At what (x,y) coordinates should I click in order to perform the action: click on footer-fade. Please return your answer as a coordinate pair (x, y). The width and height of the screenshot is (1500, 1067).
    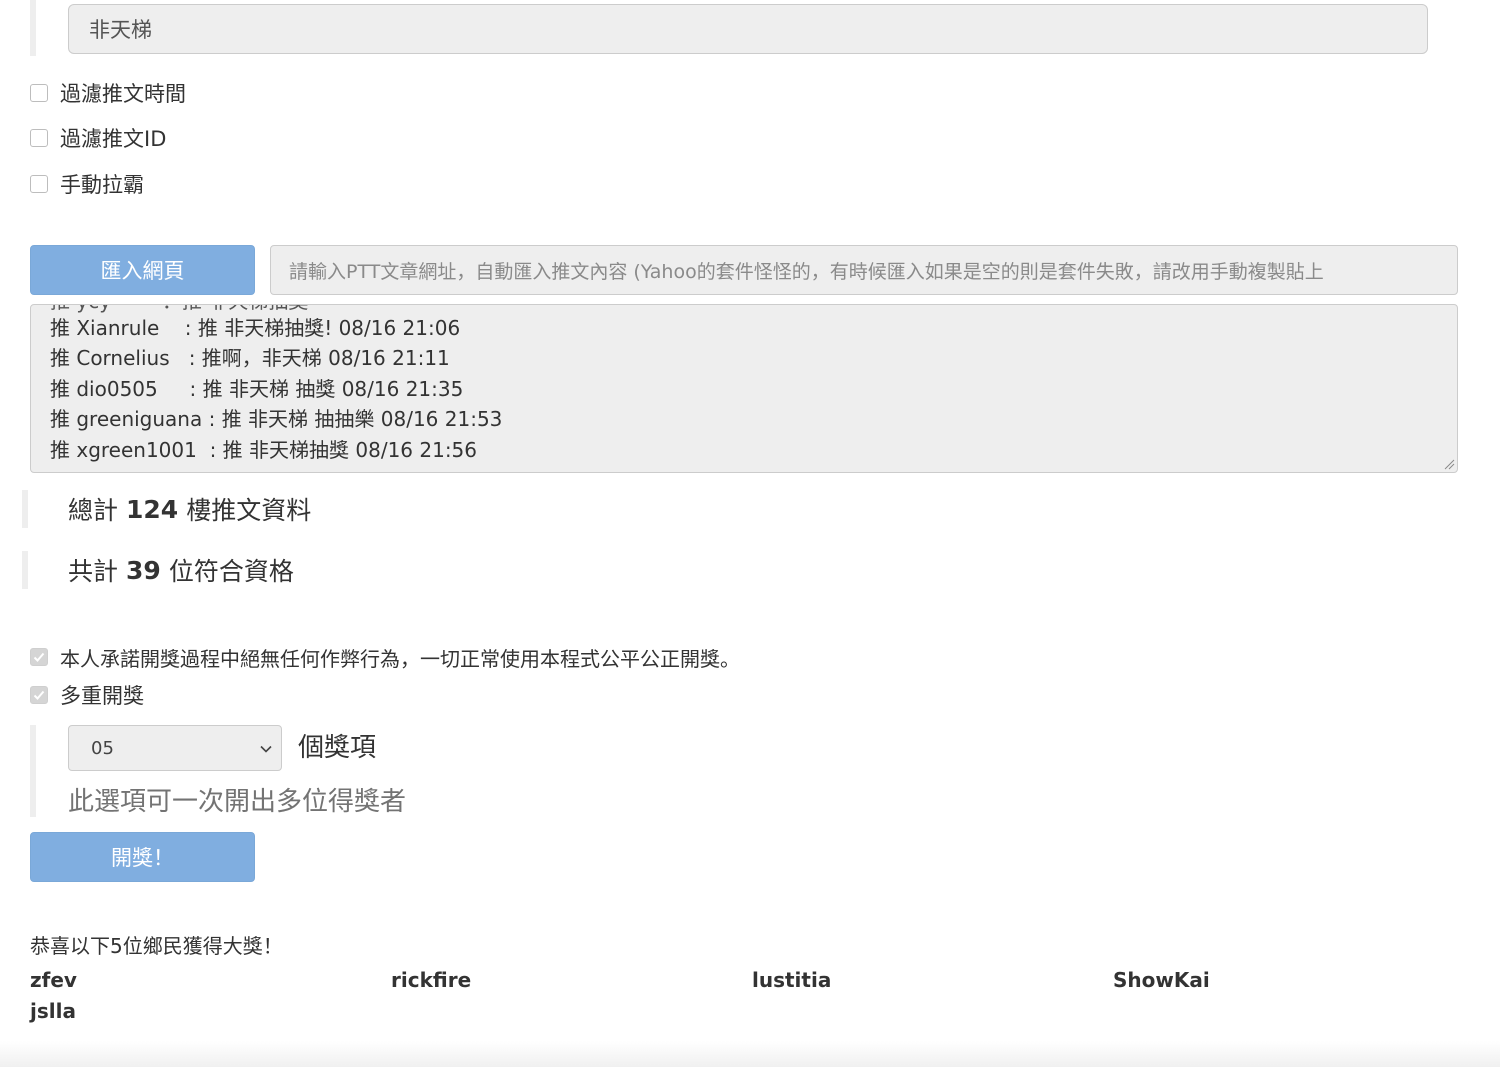
    Looking at the image, I should click on (750, 1054).